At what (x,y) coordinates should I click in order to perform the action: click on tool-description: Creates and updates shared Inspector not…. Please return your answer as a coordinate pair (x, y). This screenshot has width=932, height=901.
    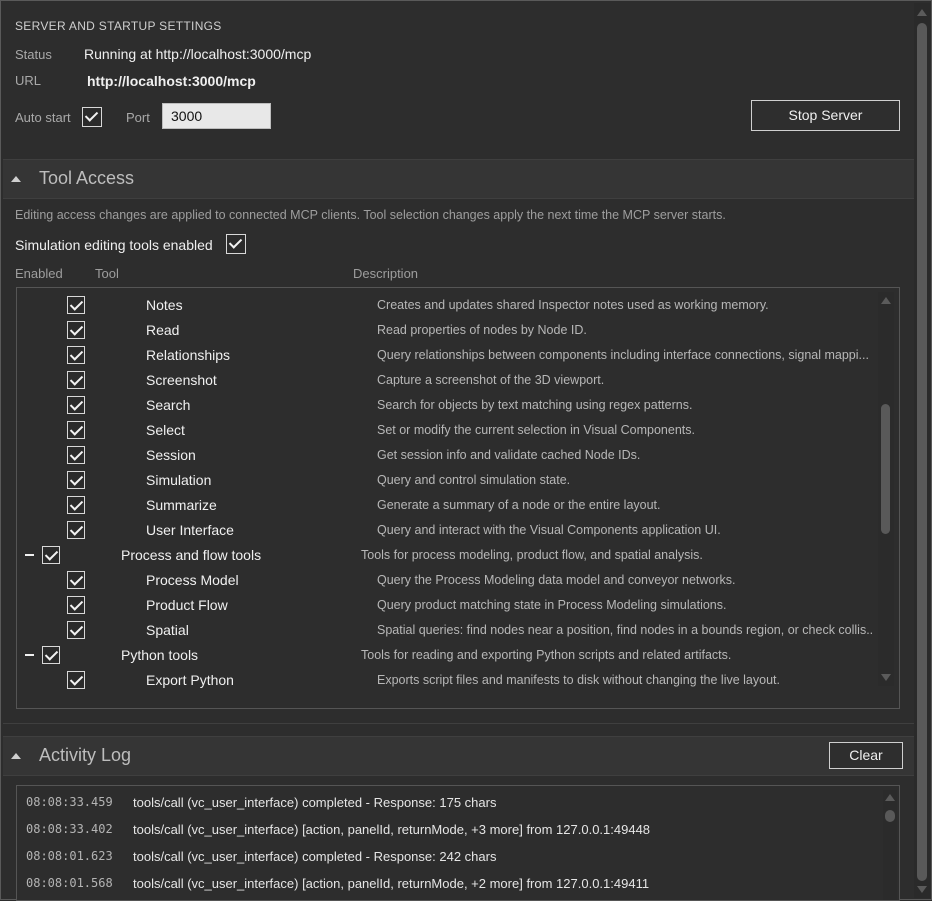
    Looking at the image, I should click on (573, 305).